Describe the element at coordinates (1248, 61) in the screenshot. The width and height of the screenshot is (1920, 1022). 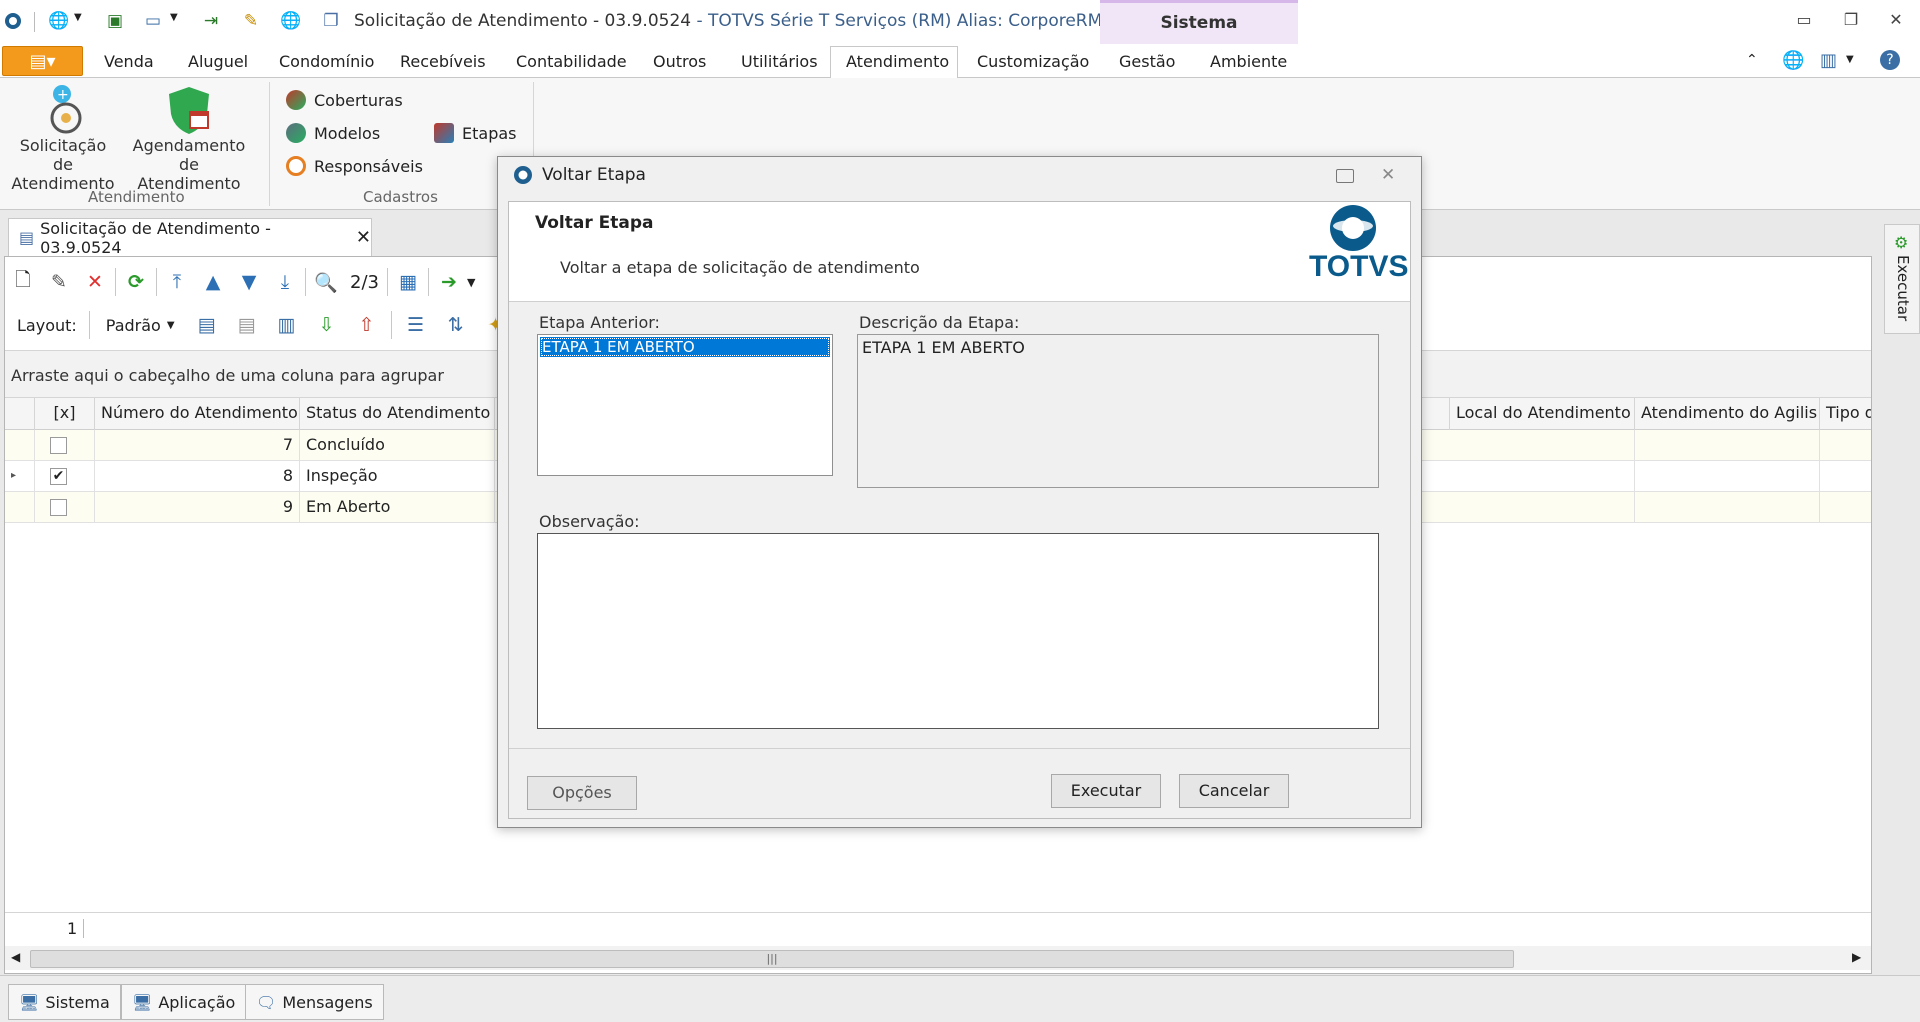
I see `menu-ambiente: Ambiente` at that location.